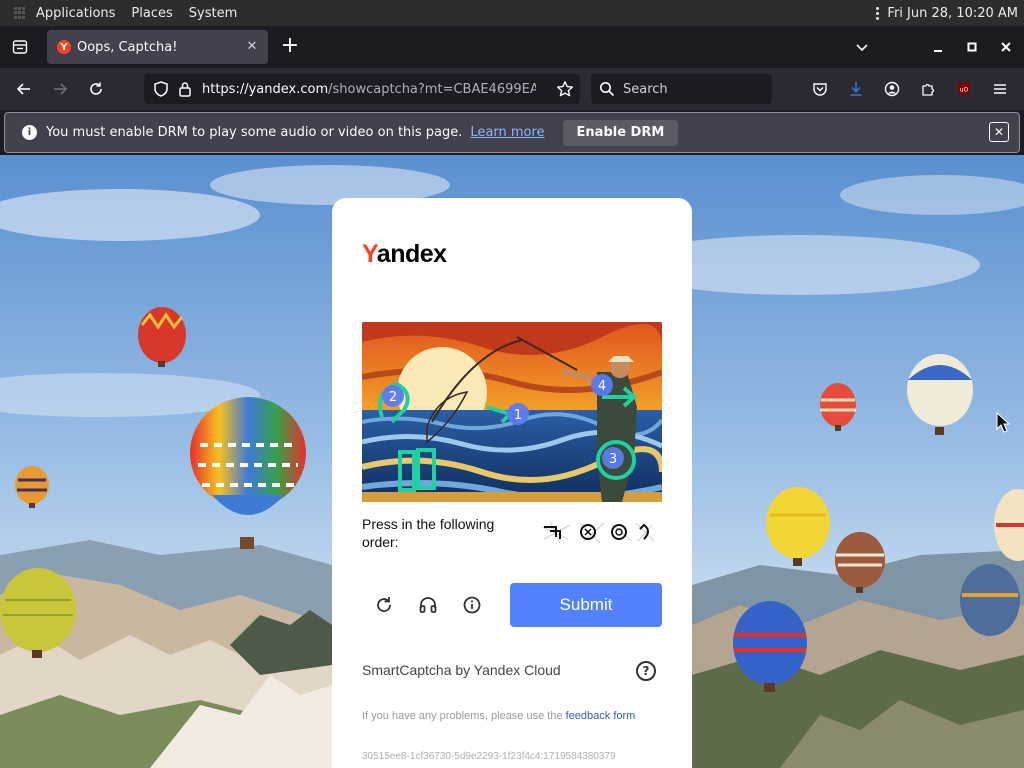  What do you see at coordinates (24, 89) in the screenshot?
I see `back-icon` at bounding box center [24, 89].